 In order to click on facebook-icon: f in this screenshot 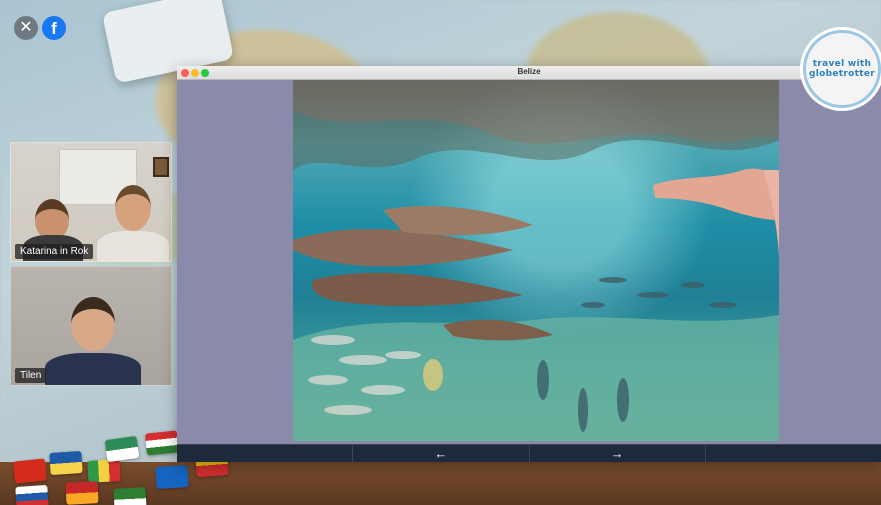, I will do `click(54, 28)`.